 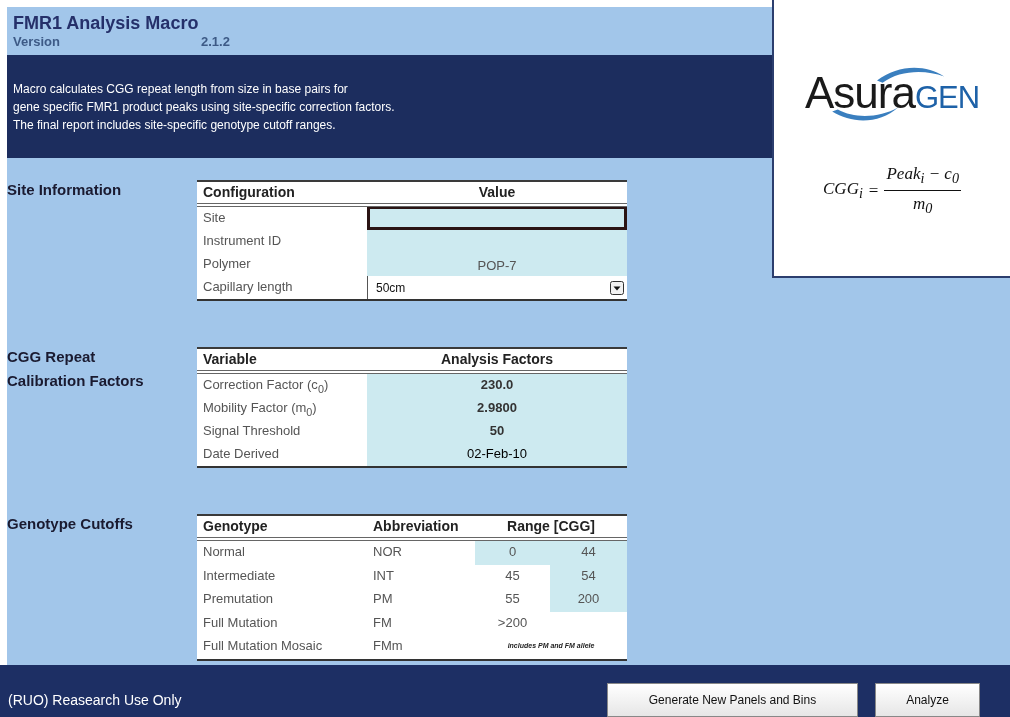 What do you see at coordinates (37, 41) in the screenshot?
I see `version-label: Version` at bounding box center [37, 41].